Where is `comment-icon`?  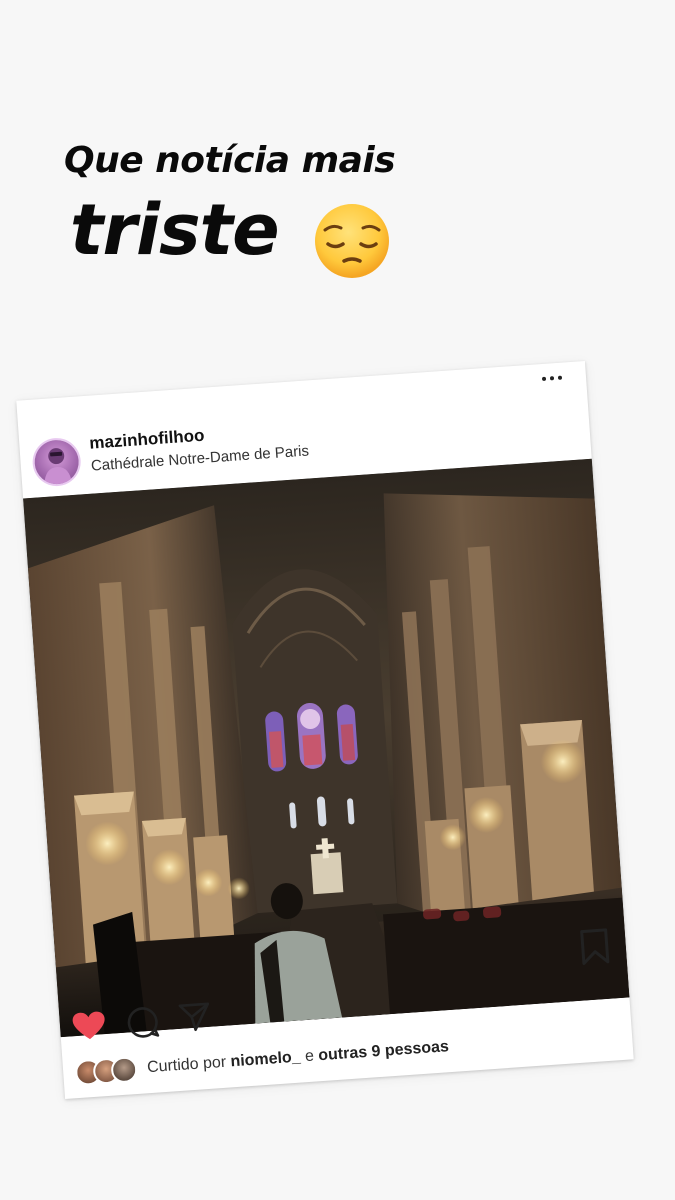 comment-icon is located at coordinates (143, 1022).